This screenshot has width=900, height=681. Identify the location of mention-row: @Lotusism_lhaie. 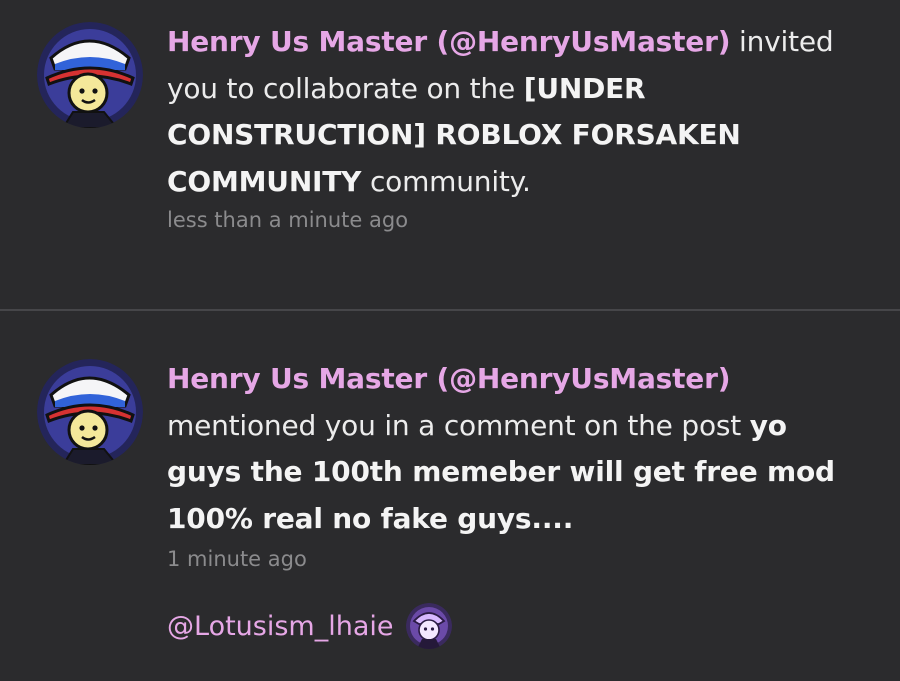
(309, 626).